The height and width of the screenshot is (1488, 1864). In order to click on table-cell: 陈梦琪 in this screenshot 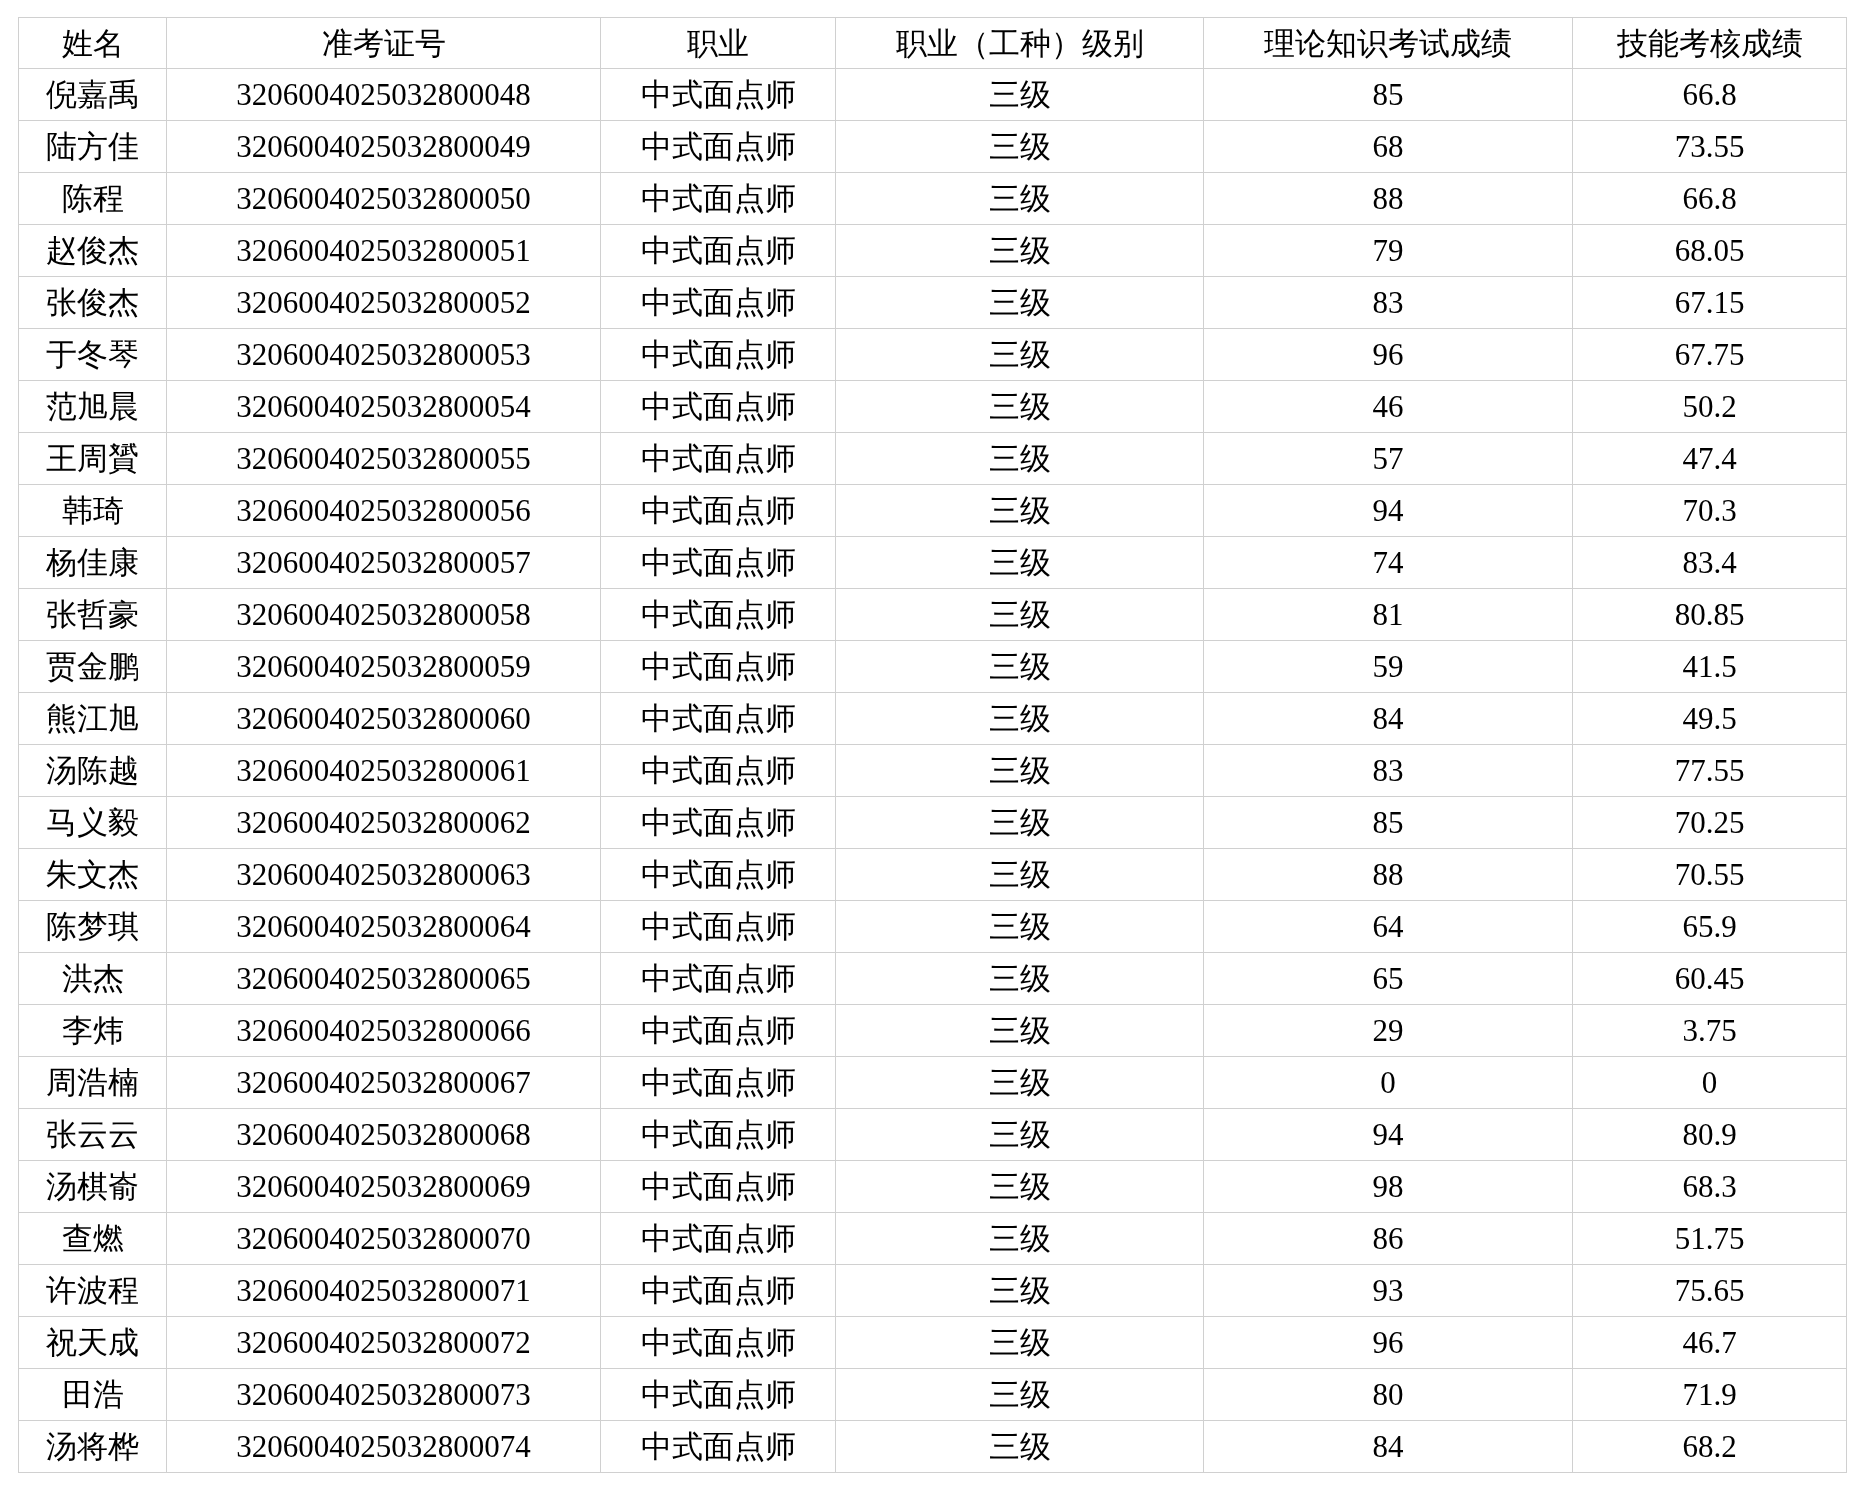, I will do `click(92, 926)`.